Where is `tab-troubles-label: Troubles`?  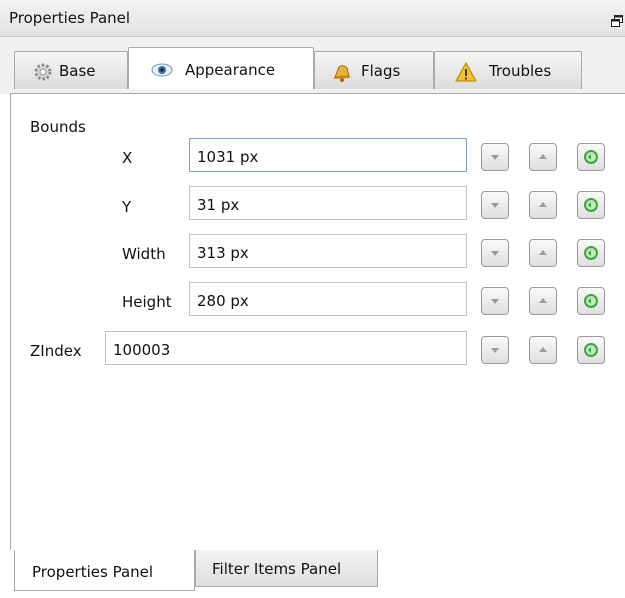
tab-troubles-label: Troubles is located at coordinates (520, 71).